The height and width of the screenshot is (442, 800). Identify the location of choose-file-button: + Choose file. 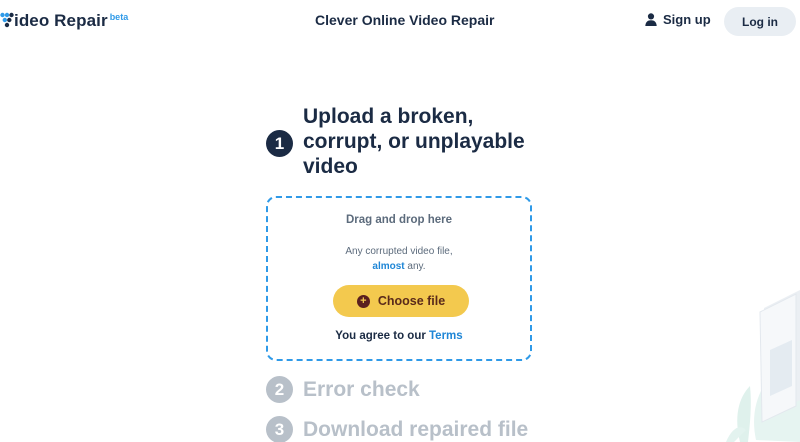
(401, 301).